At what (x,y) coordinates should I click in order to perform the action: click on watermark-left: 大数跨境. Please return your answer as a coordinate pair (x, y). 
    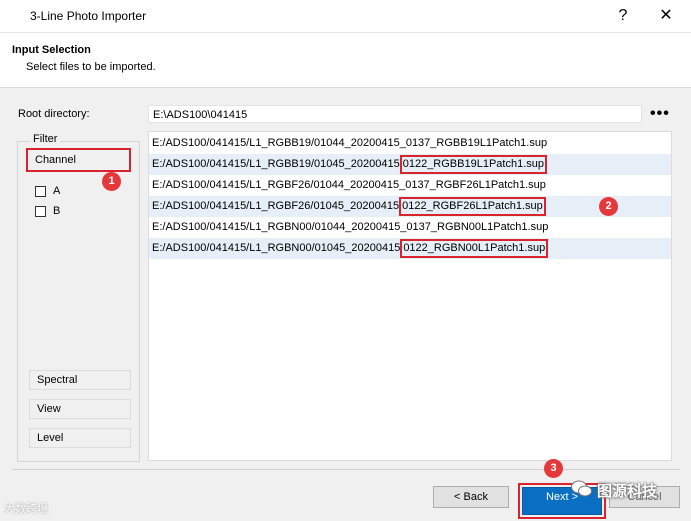
    Looking at the image, I should click on (26, 509).